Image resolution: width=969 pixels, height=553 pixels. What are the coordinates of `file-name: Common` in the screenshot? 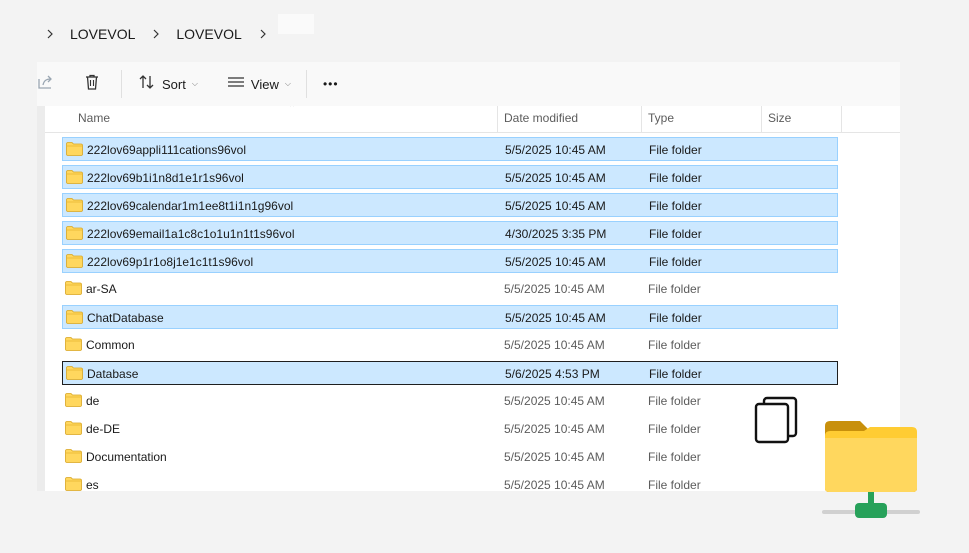 It's located at (110, 345).